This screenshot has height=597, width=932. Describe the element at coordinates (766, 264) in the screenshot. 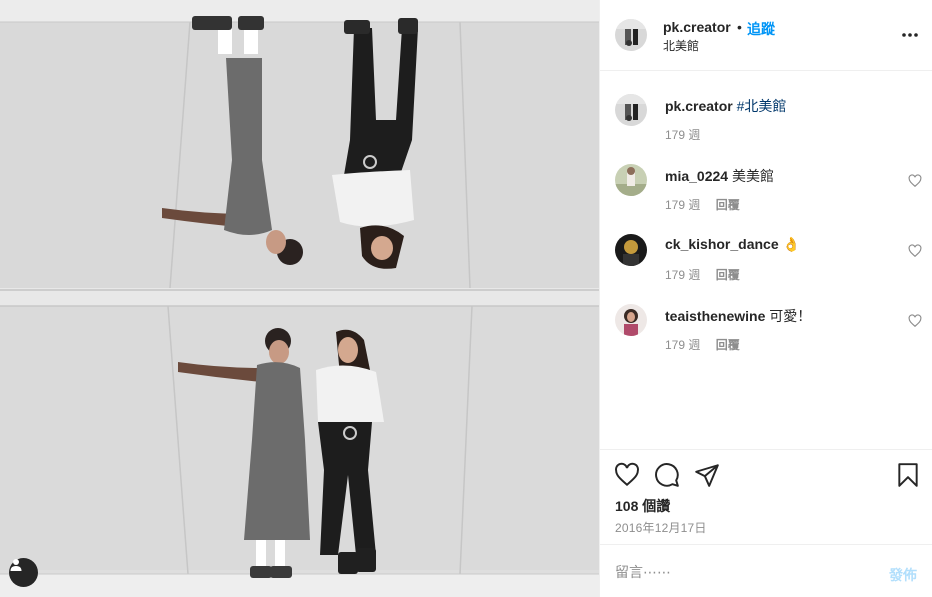

I see `list-item: ck_kishor_dance 👌 179 週 回覆` at that location.